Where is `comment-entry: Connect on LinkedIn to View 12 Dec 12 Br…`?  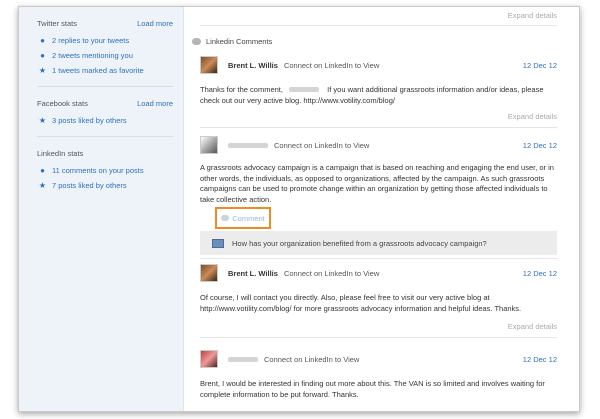 comment-entry: Connect on LinkedIn to View 12 Dec 12 Br… is located at coordinates (378, 374).